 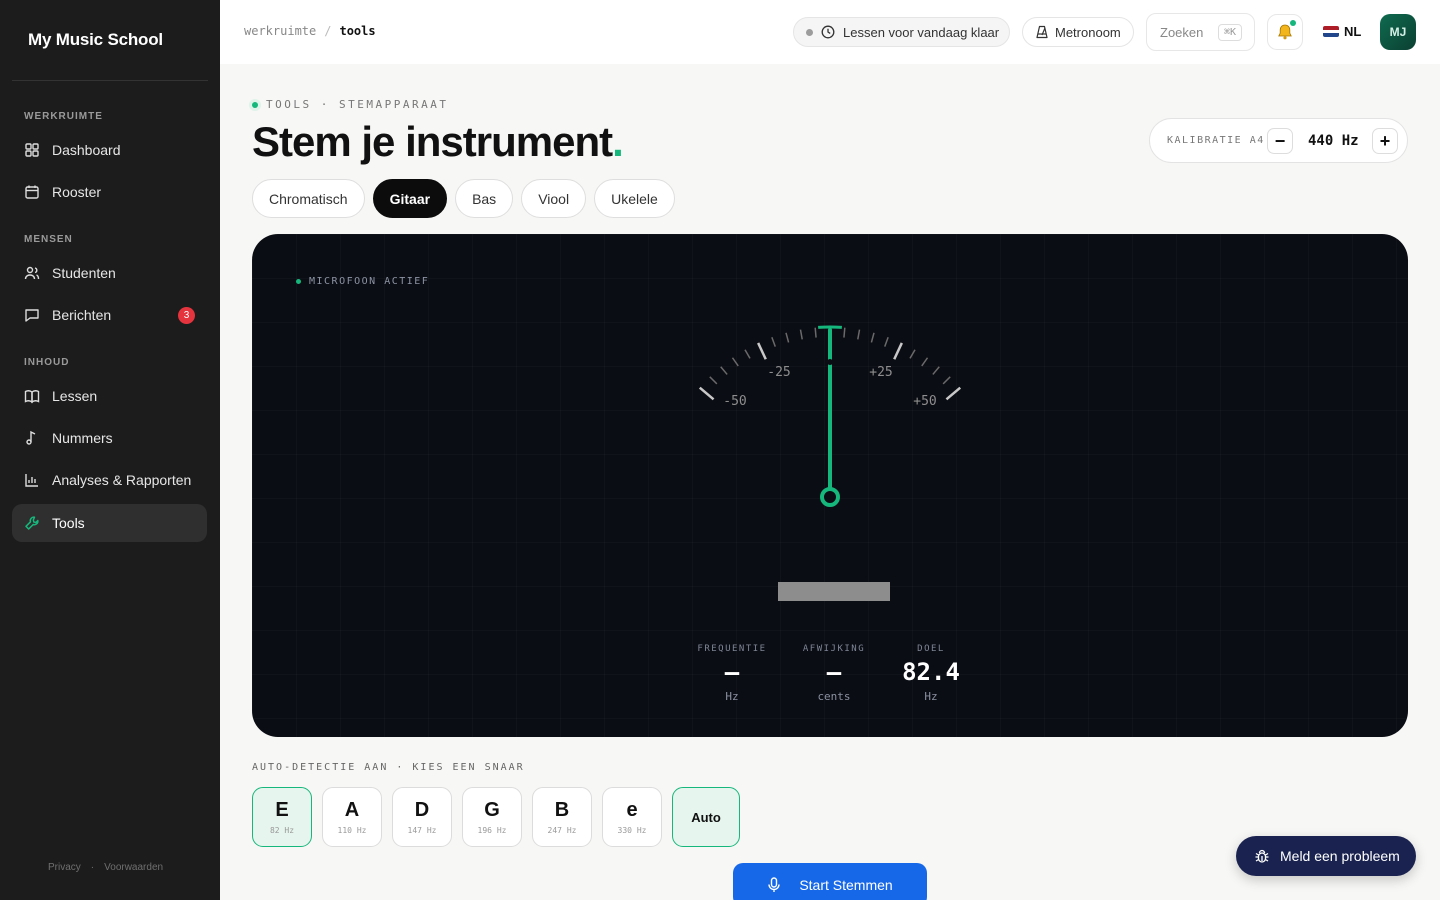 I want to click on section-label-inhoud: INHOUD, so click(x=47, y=362).